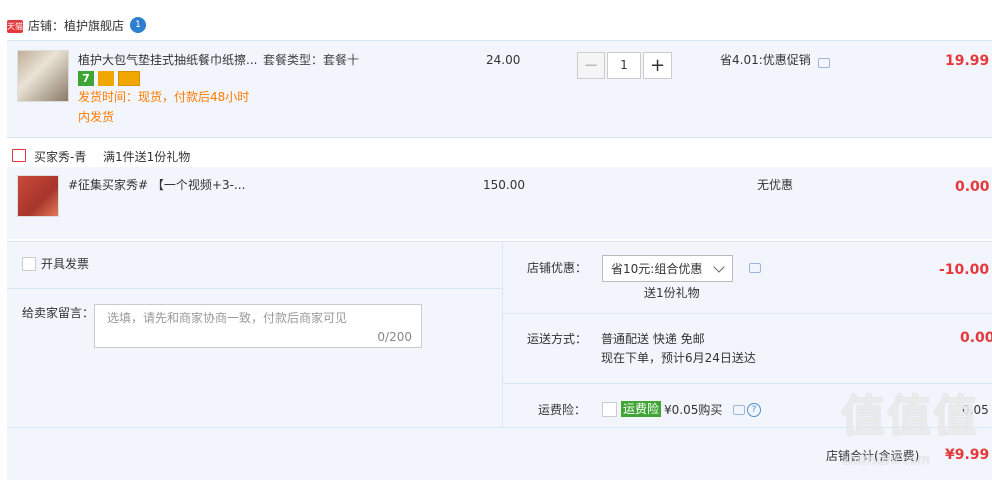  I want to click on quantity-input: 1, so click(624, 65).